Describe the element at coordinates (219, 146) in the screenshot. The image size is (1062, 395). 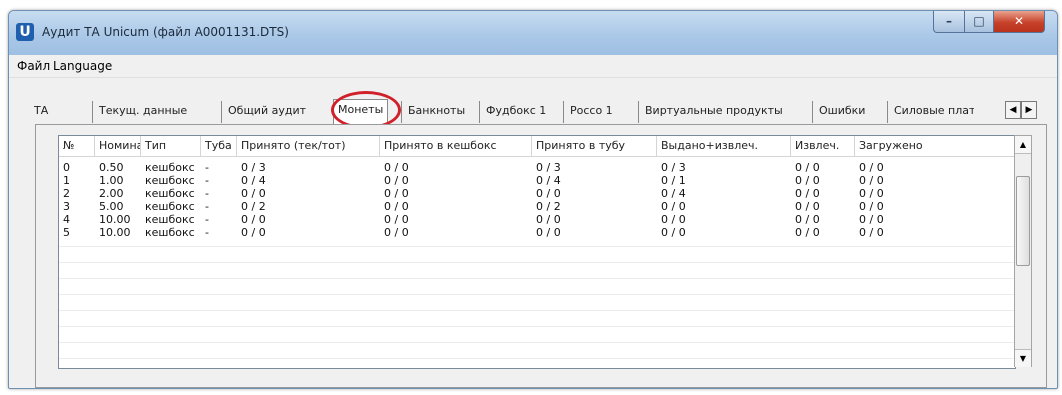
I see `column-header-tube: Туба` at that location.